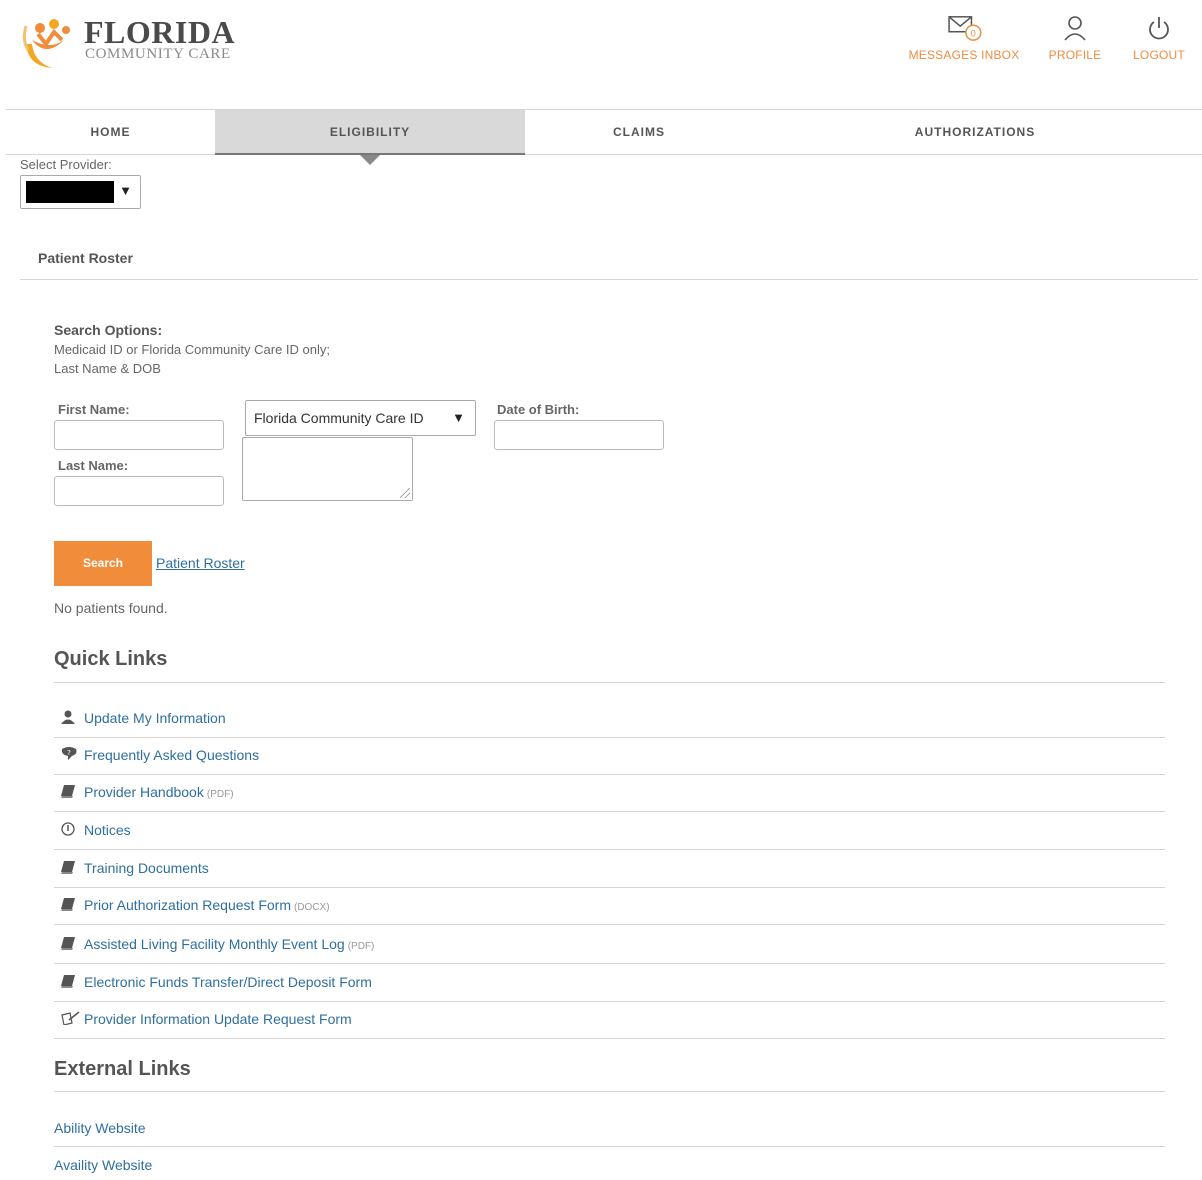 The height and width of the screenshot is (1180, 1202). What do you see at coordinates (370, 160) in the screenshot?
I see `active-tab-indicator` at bounding box center [370, 160].